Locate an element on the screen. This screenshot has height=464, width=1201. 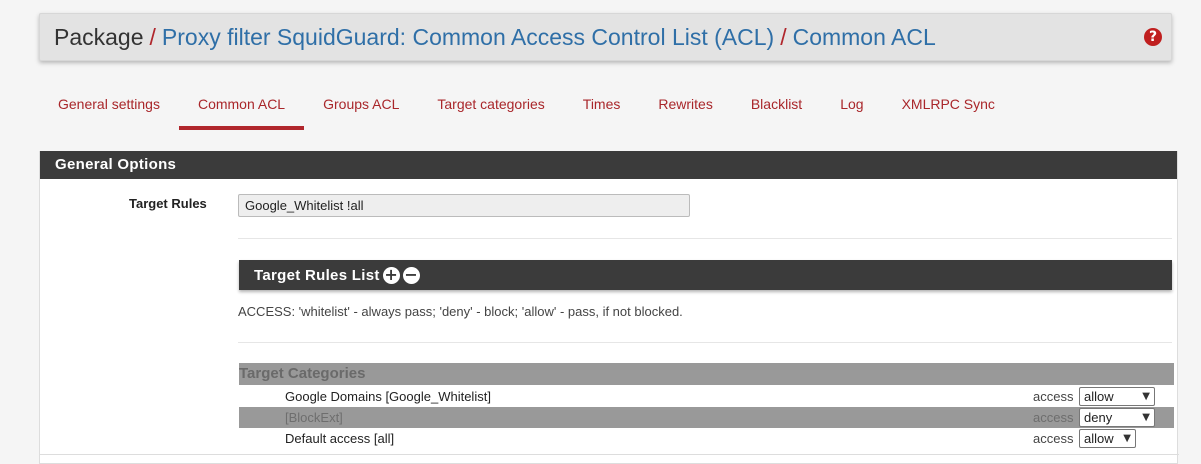
tab-general-settings: General settings is located at coordinates (109, 107).